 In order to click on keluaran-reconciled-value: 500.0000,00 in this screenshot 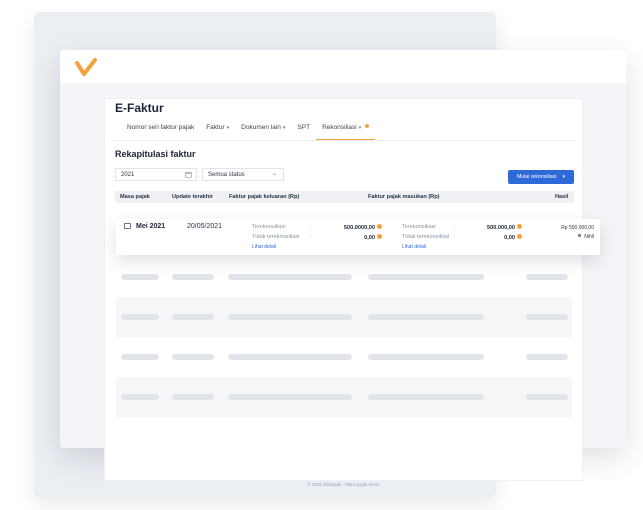, I will do `click(359, 228)`.